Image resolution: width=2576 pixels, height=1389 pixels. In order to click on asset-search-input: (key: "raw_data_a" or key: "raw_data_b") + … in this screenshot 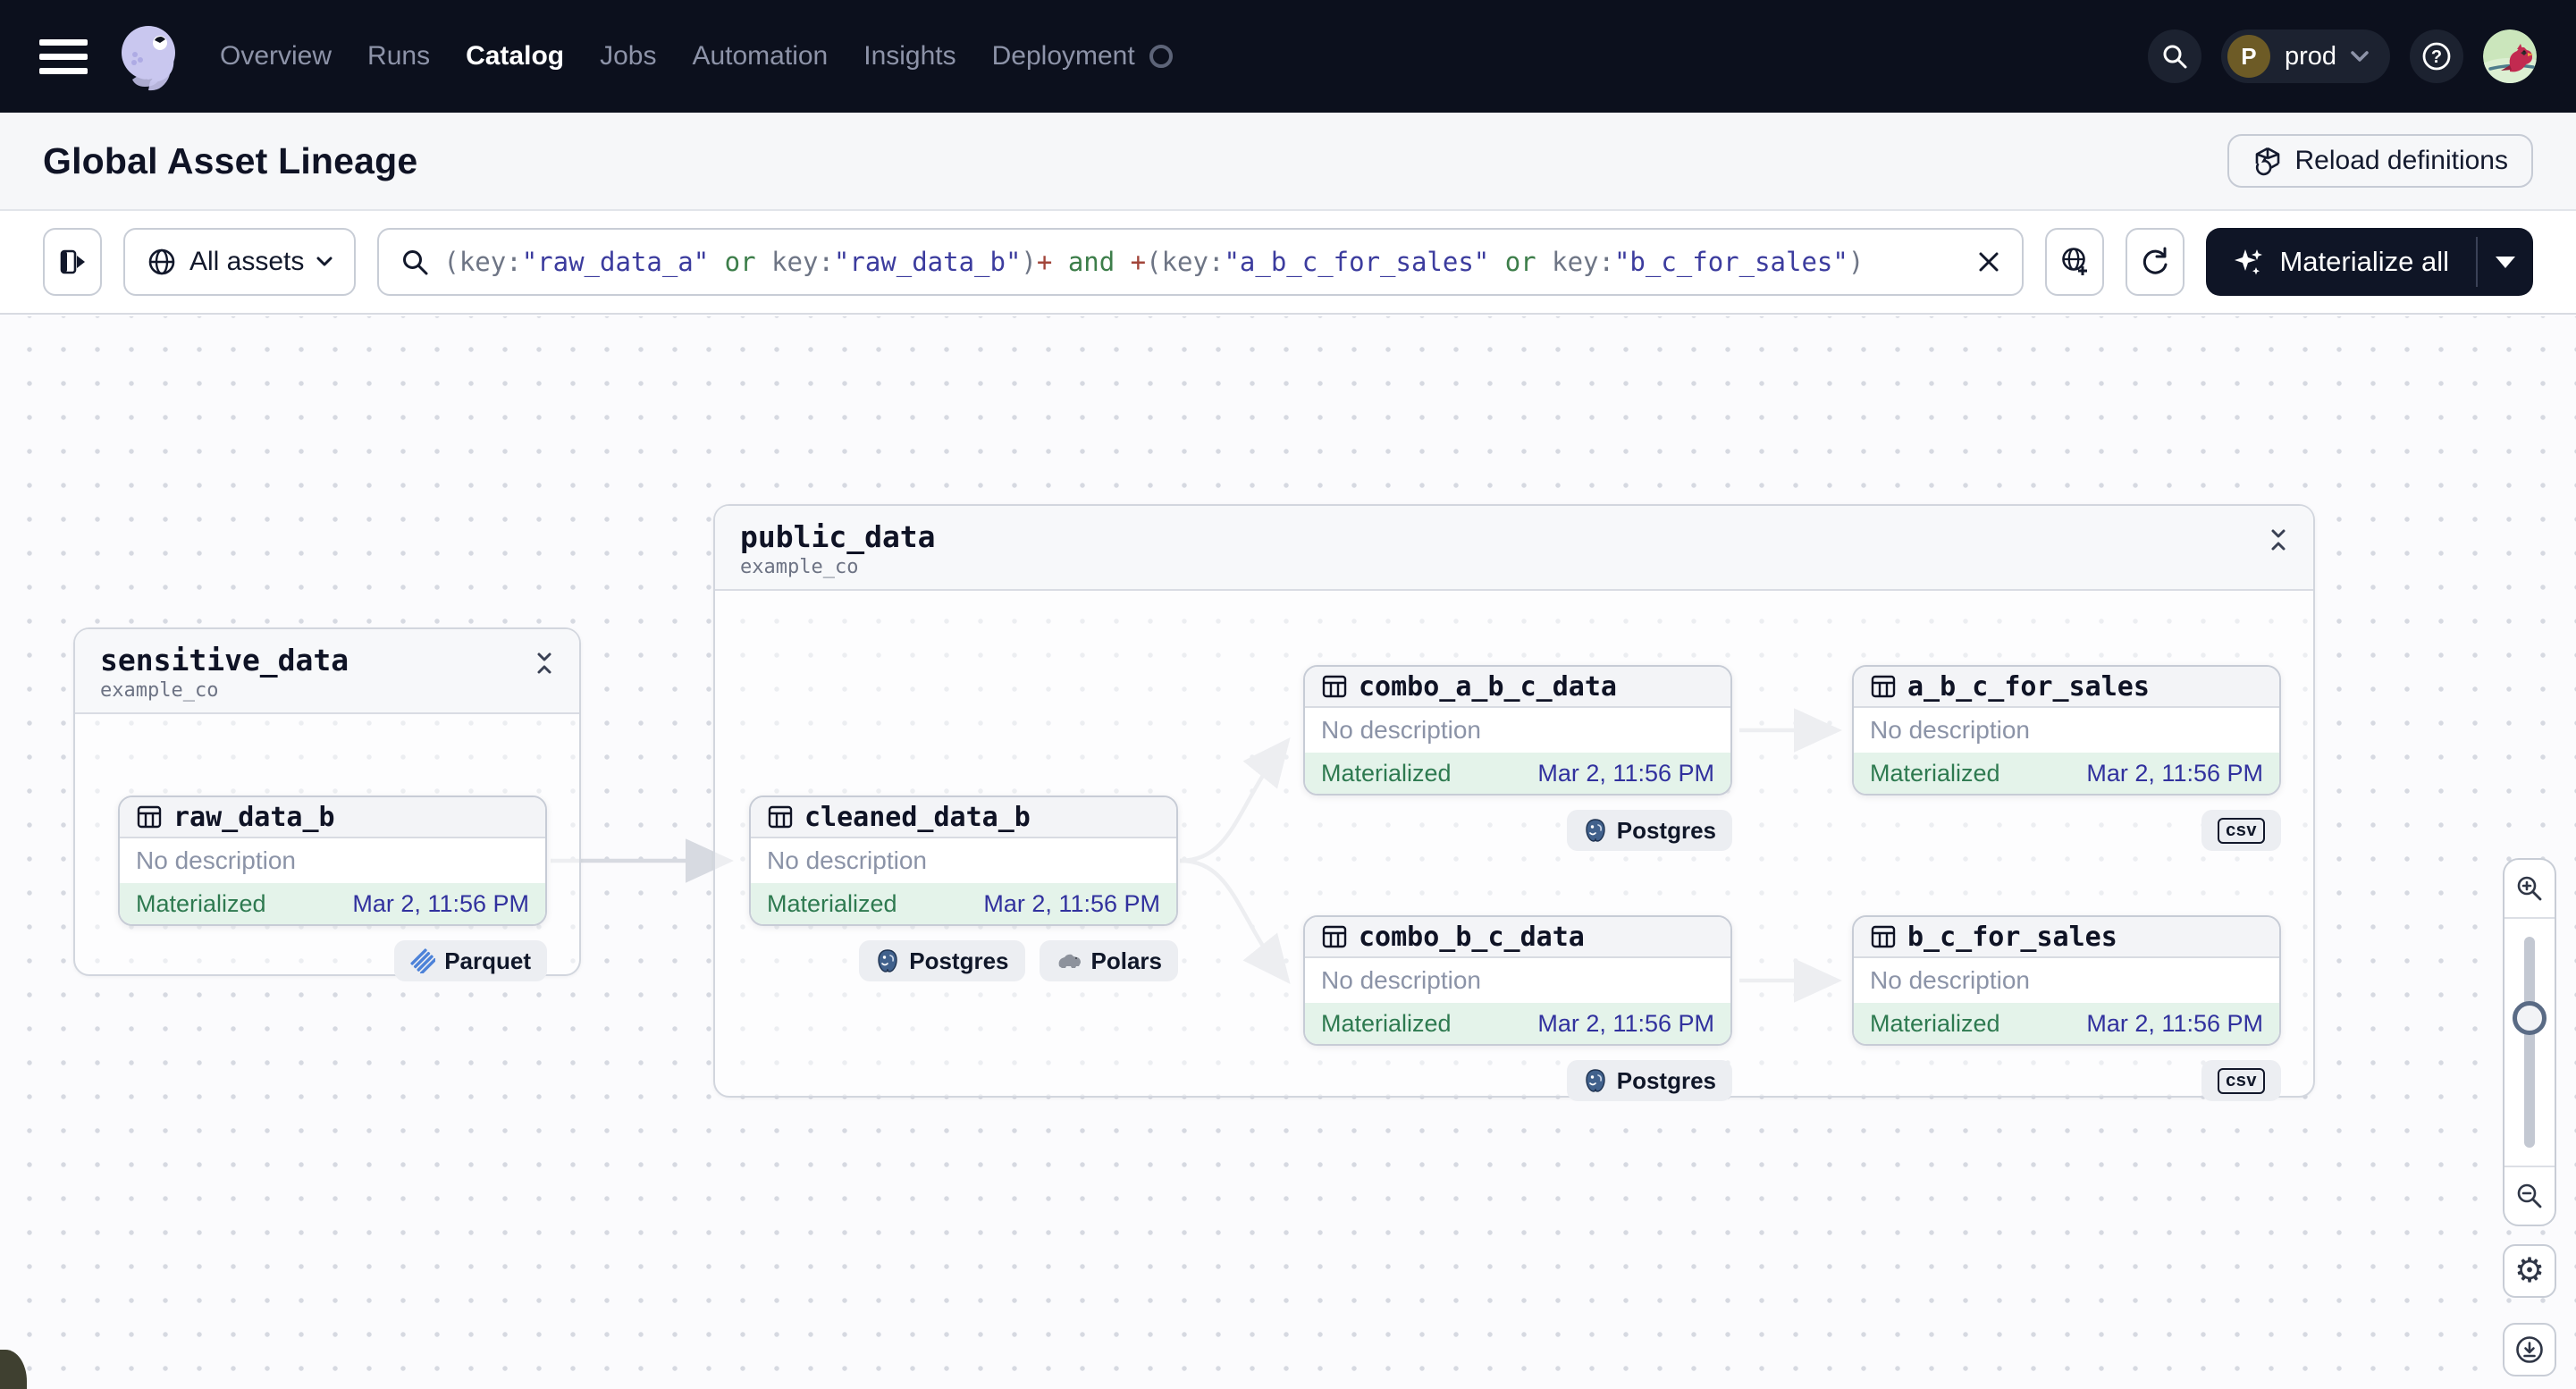, I will do `click(1201, 262)`.